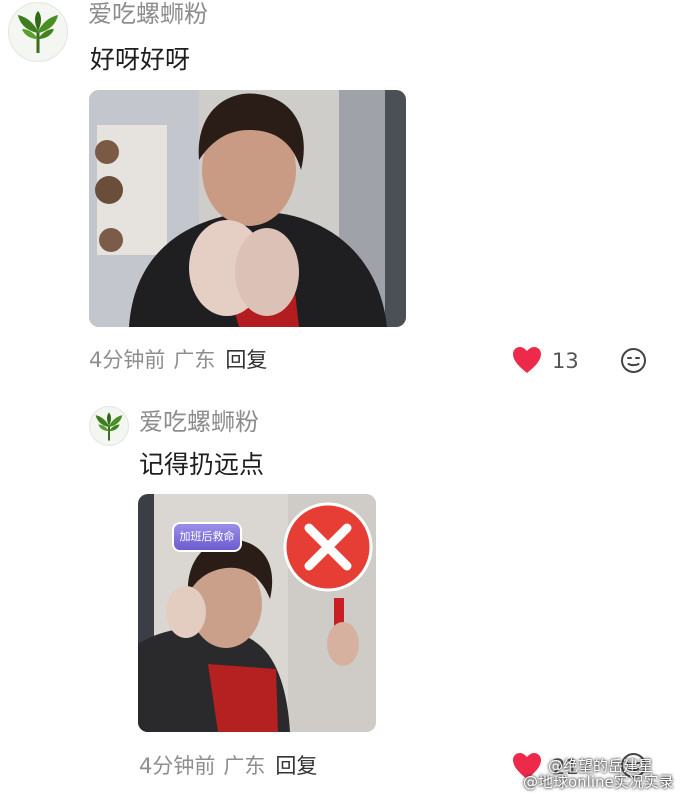  Describe the element at coordinates (510, 781) in the screenshot. I see `weibo-icon` at that location.